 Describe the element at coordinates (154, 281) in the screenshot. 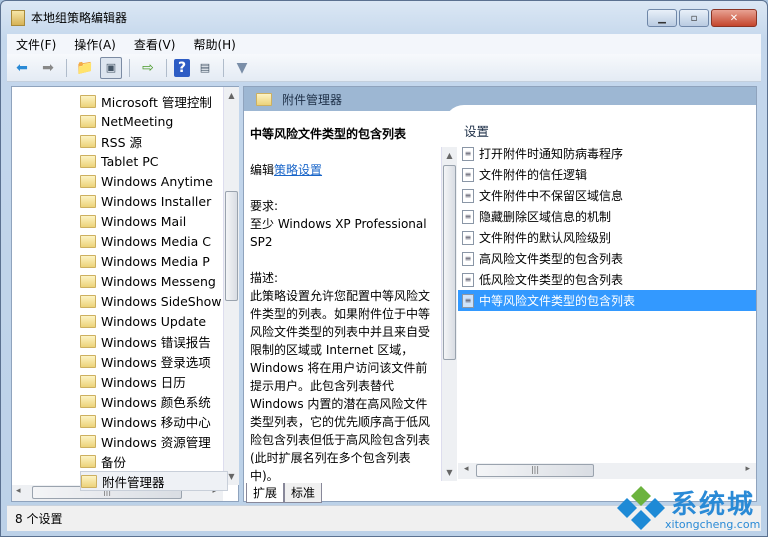

I see `tree-item: Windows Messeng` at that location.